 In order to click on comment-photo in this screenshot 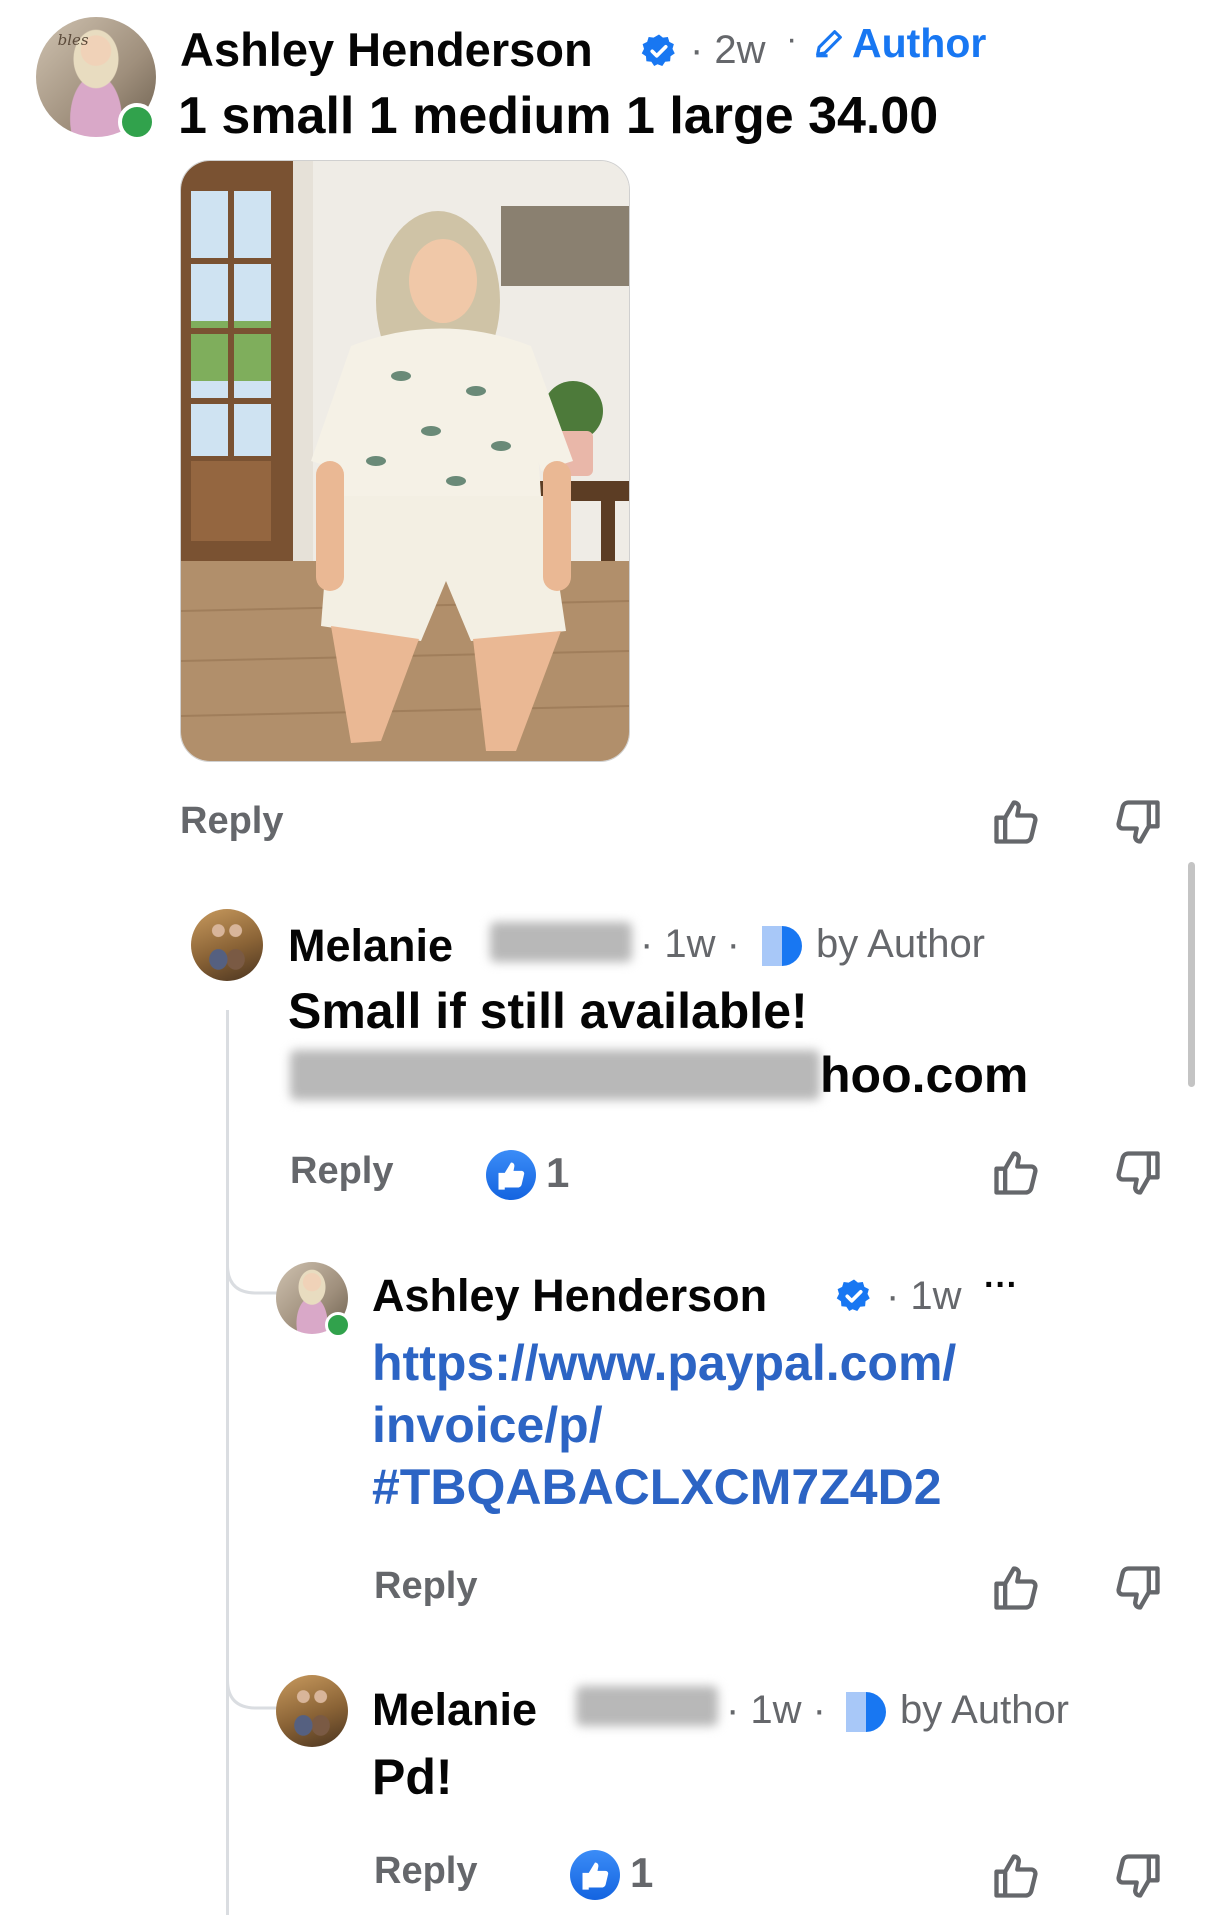, I will do `click(405, 461)`.